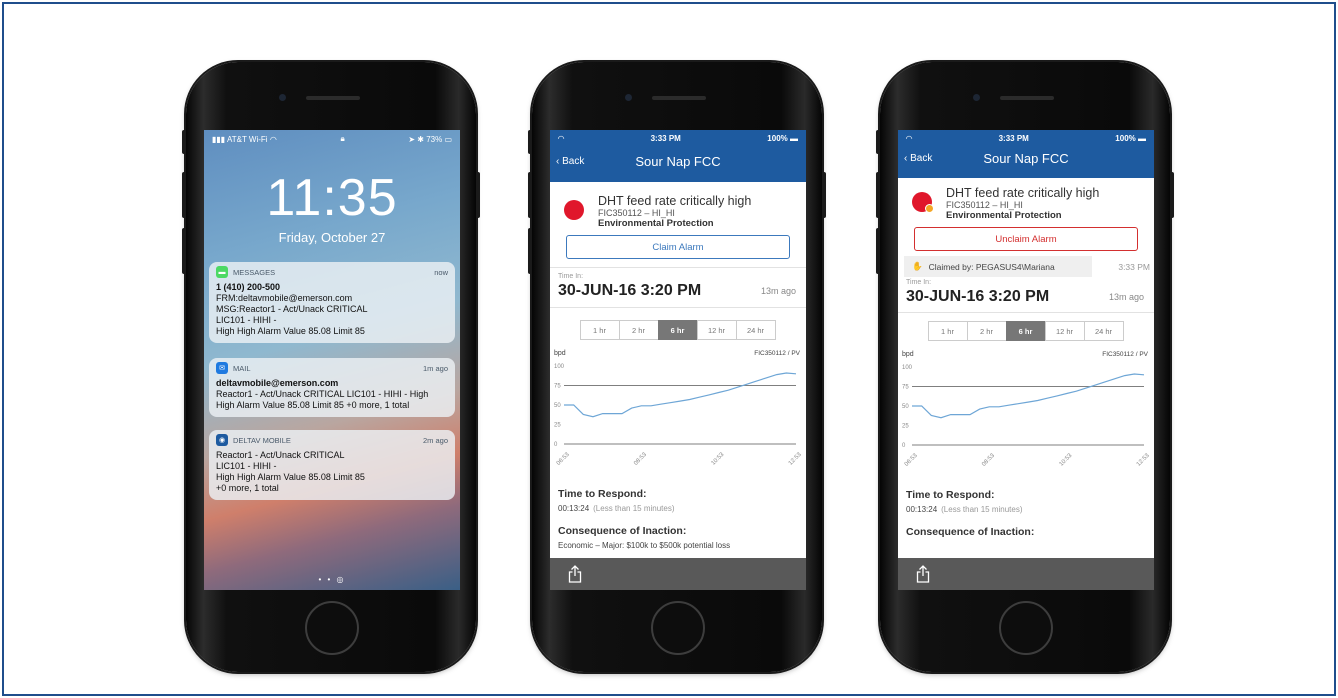 Image resolution: width=1338 pixels, height=698 pixels. I want to click on nav-bar: ◠ 3:33 PM 100% ▬ ‹ Back Sour Nap FCC, so click(678, 156).